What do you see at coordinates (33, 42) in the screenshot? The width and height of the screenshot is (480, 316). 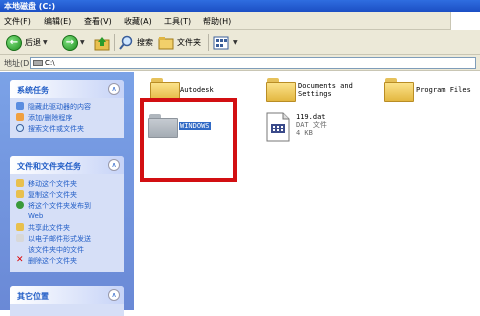 I see `back-label: 后退` at bounding box center [33, 42].